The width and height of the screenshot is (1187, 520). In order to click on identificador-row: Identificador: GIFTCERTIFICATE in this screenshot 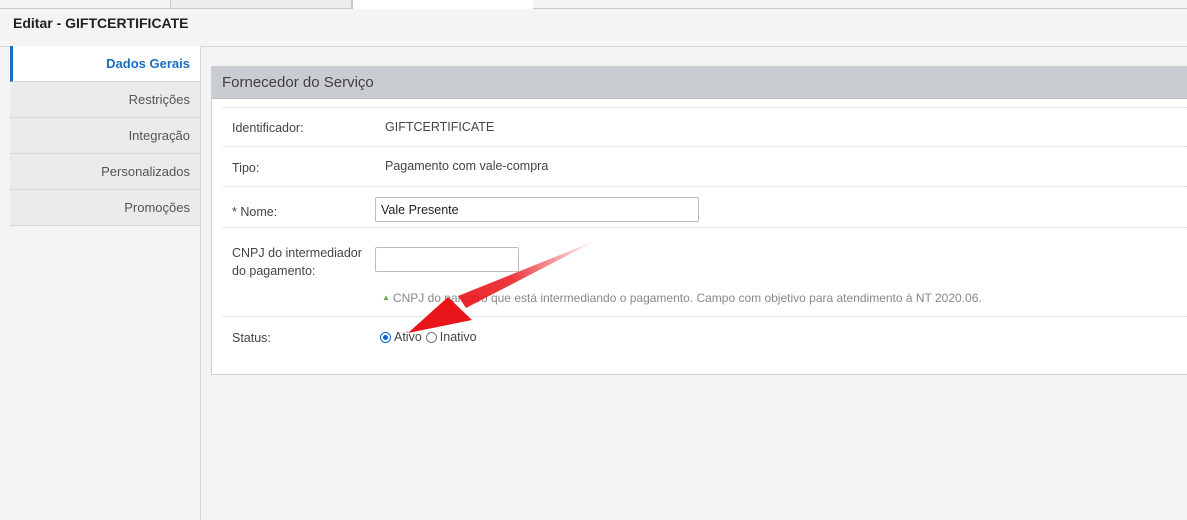, I will do `click(704, 127)`.